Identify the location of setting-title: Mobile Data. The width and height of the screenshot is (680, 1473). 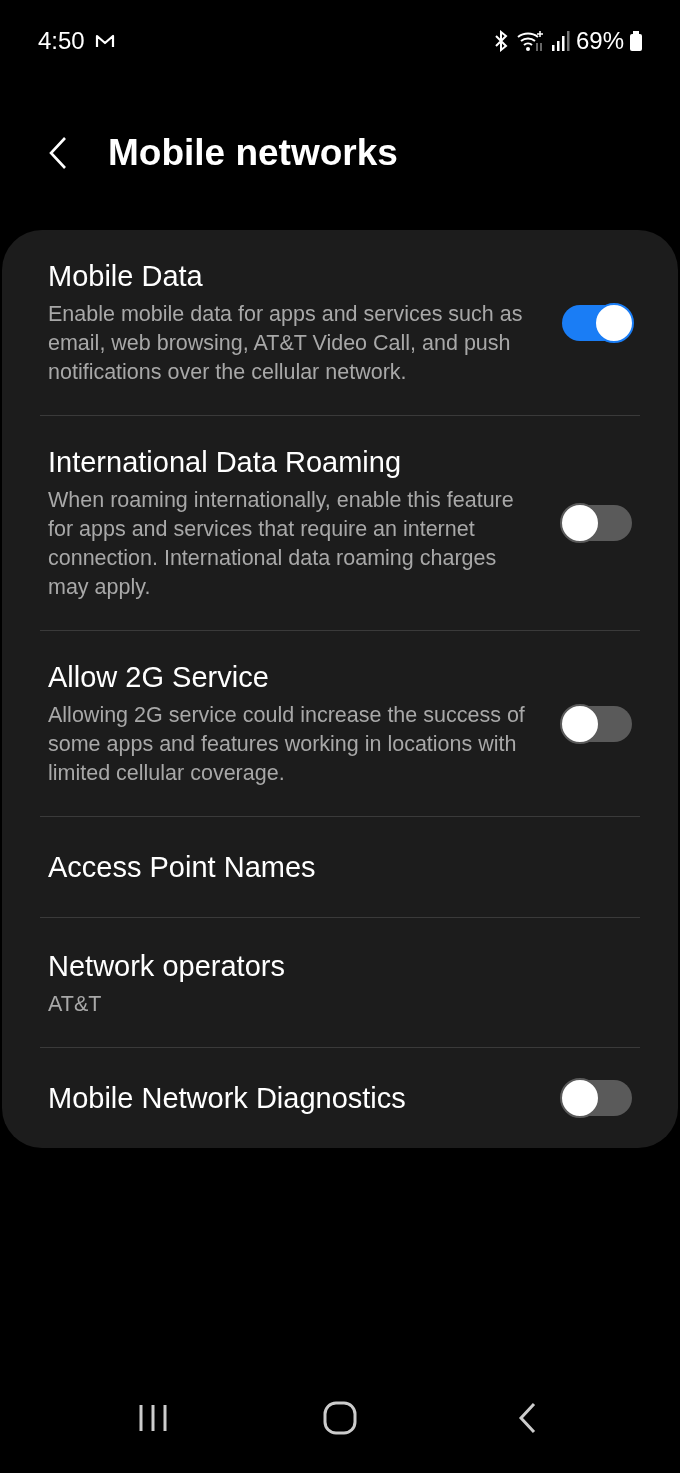
(288, 276).